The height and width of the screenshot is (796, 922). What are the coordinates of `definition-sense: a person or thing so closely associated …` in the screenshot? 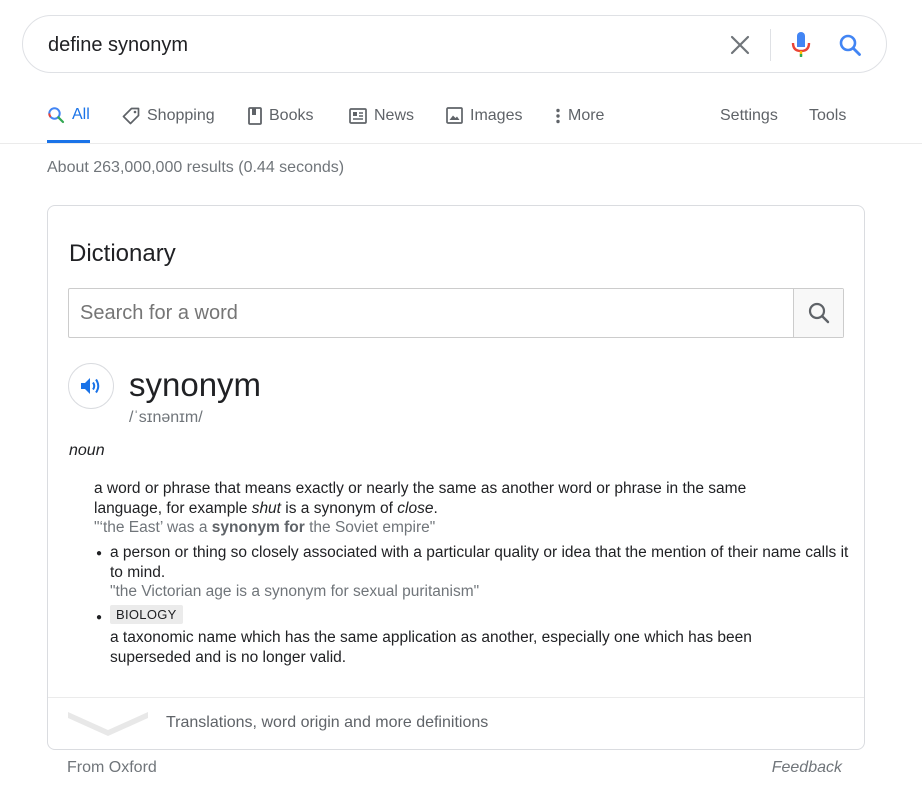 It's located at (480, 572).